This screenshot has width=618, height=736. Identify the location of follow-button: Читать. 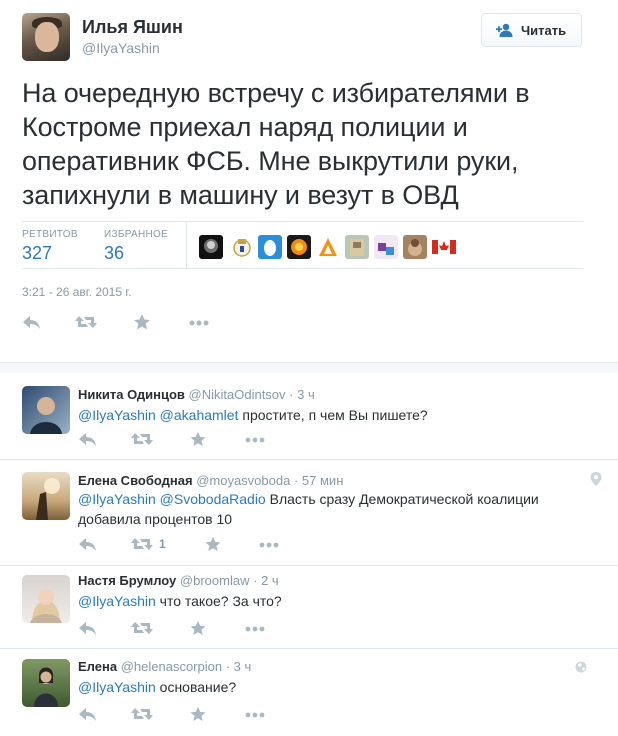
(531, 30).